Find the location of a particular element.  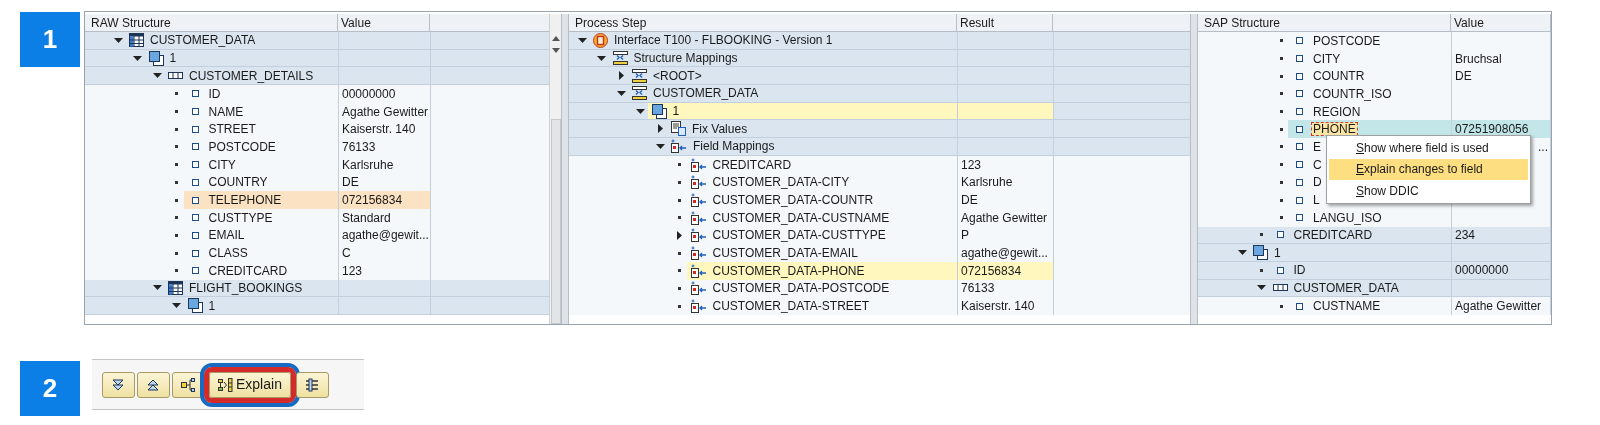

value-text: P is located at coordinates (965, 235).